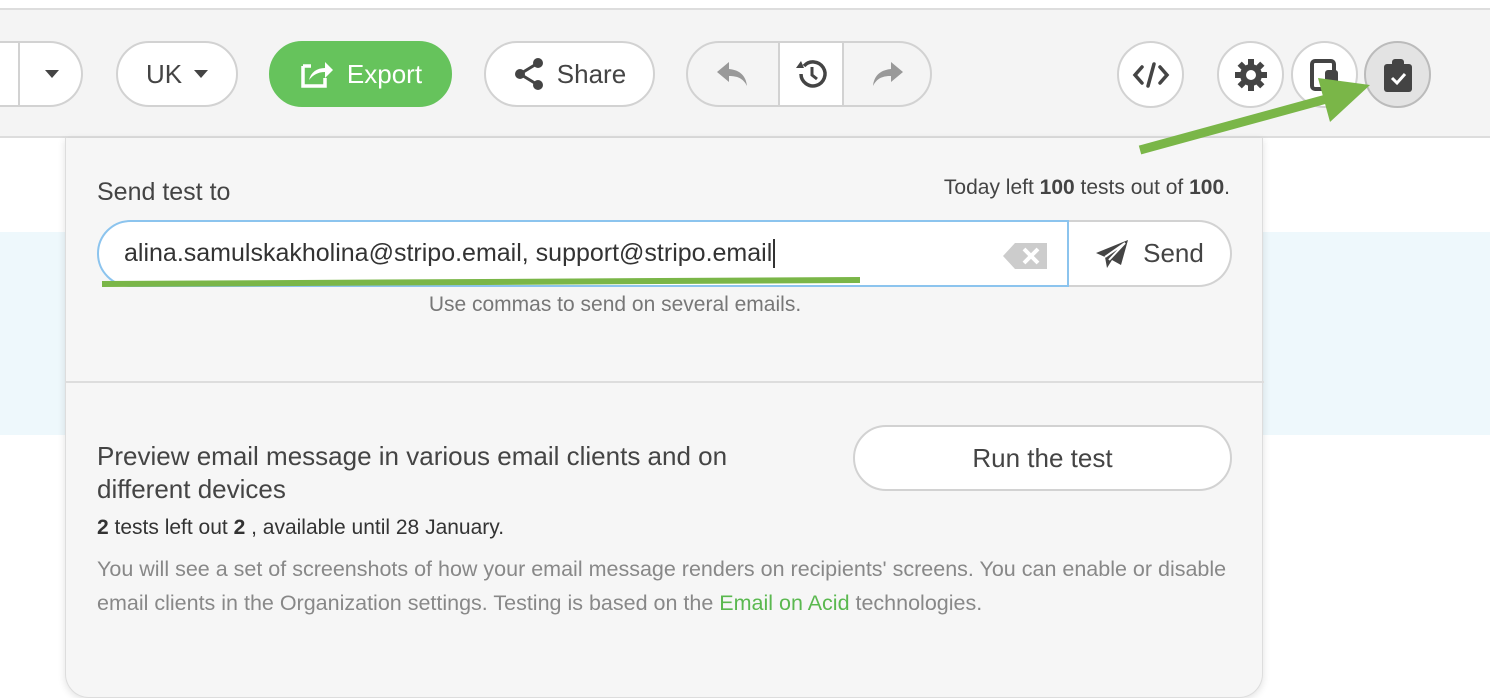 This screenshot has width=1490, height=698. Describe the element at coordinates (1235, 124) in the screenshot. I see `arrow-annotation` at that location.